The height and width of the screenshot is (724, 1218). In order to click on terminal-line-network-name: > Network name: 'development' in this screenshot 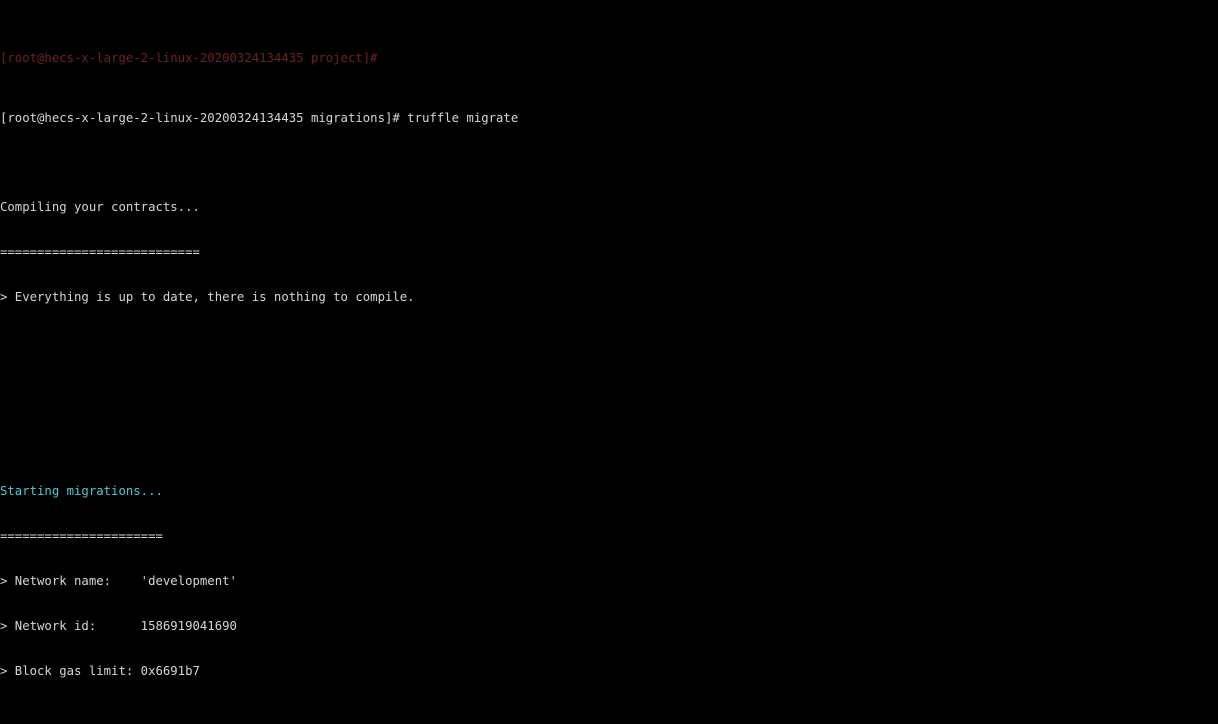, I will do `click(118, 581)`.